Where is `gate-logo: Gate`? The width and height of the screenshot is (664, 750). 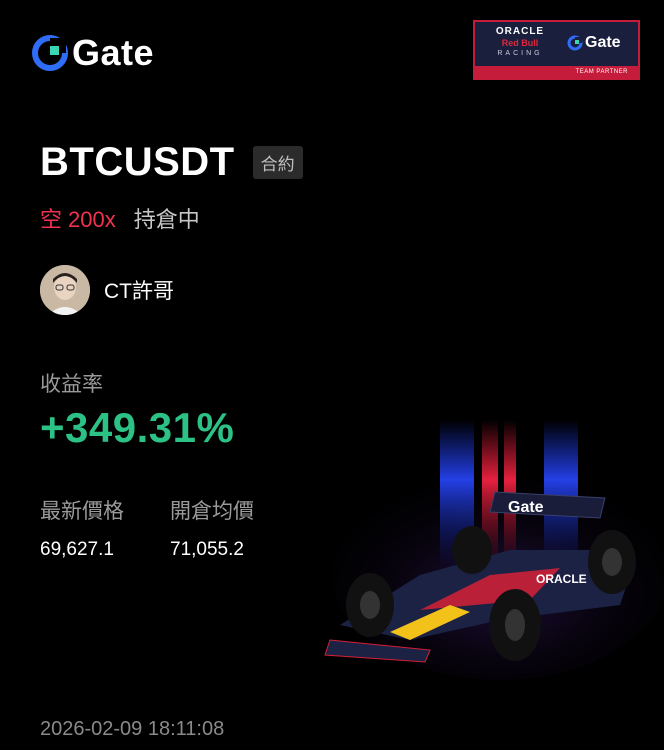
gate-logo: Gate is located at coordinates (93, 53).